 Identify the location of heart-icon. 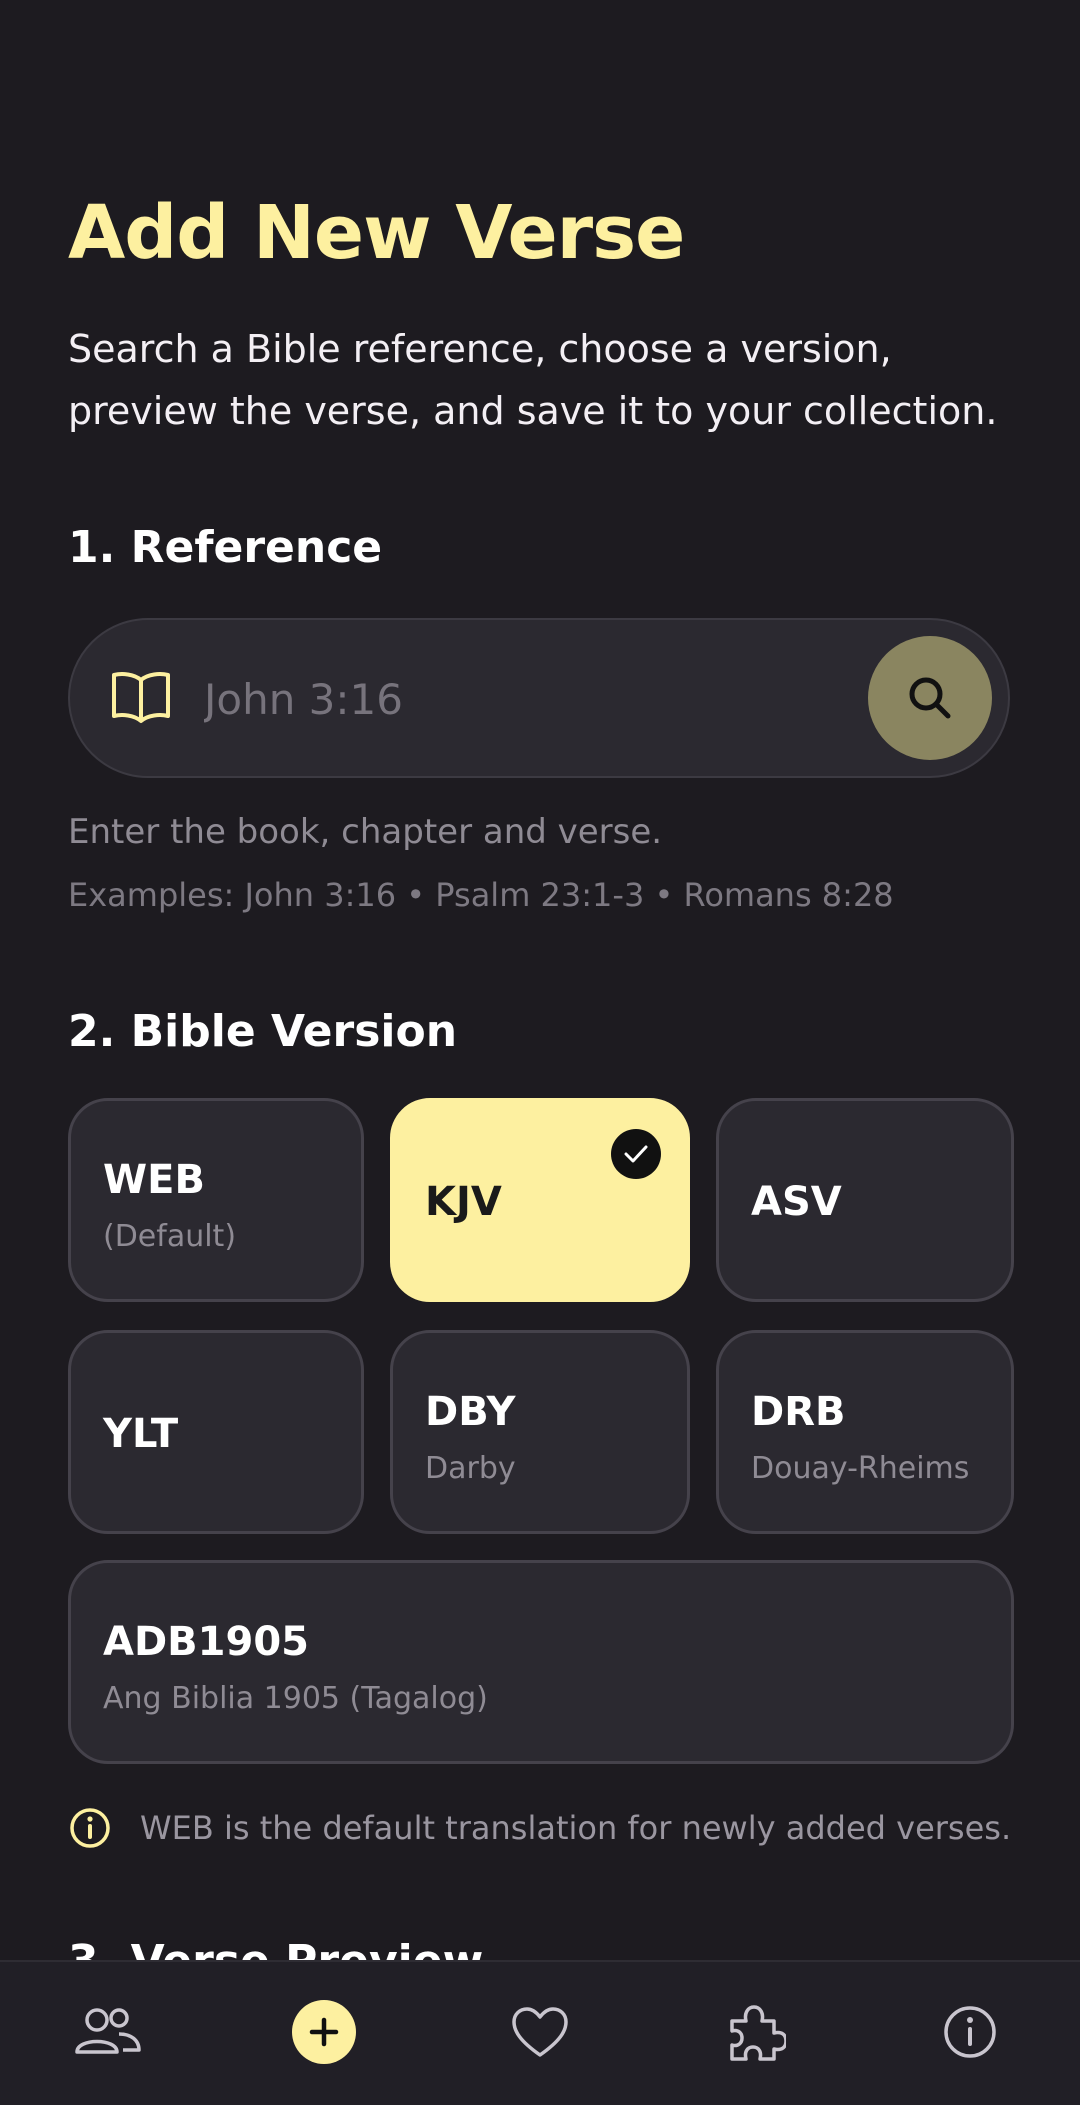
(540, 2032).